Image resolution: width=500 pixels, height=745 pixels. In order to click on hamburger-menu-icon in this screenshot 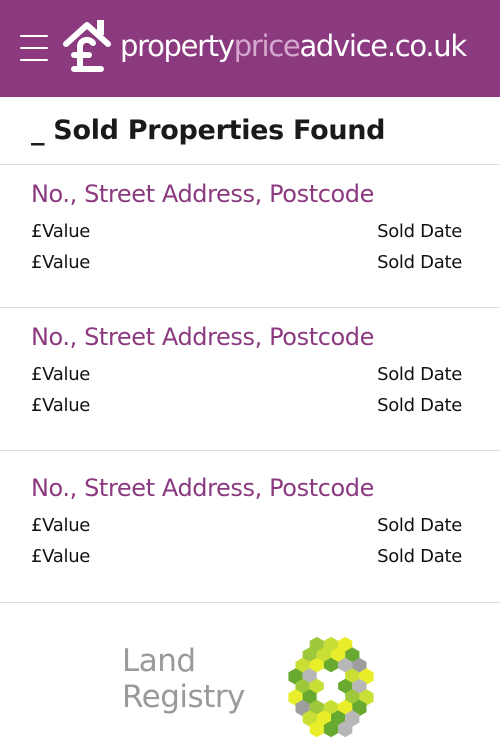, I will do `click(34, 48)`.